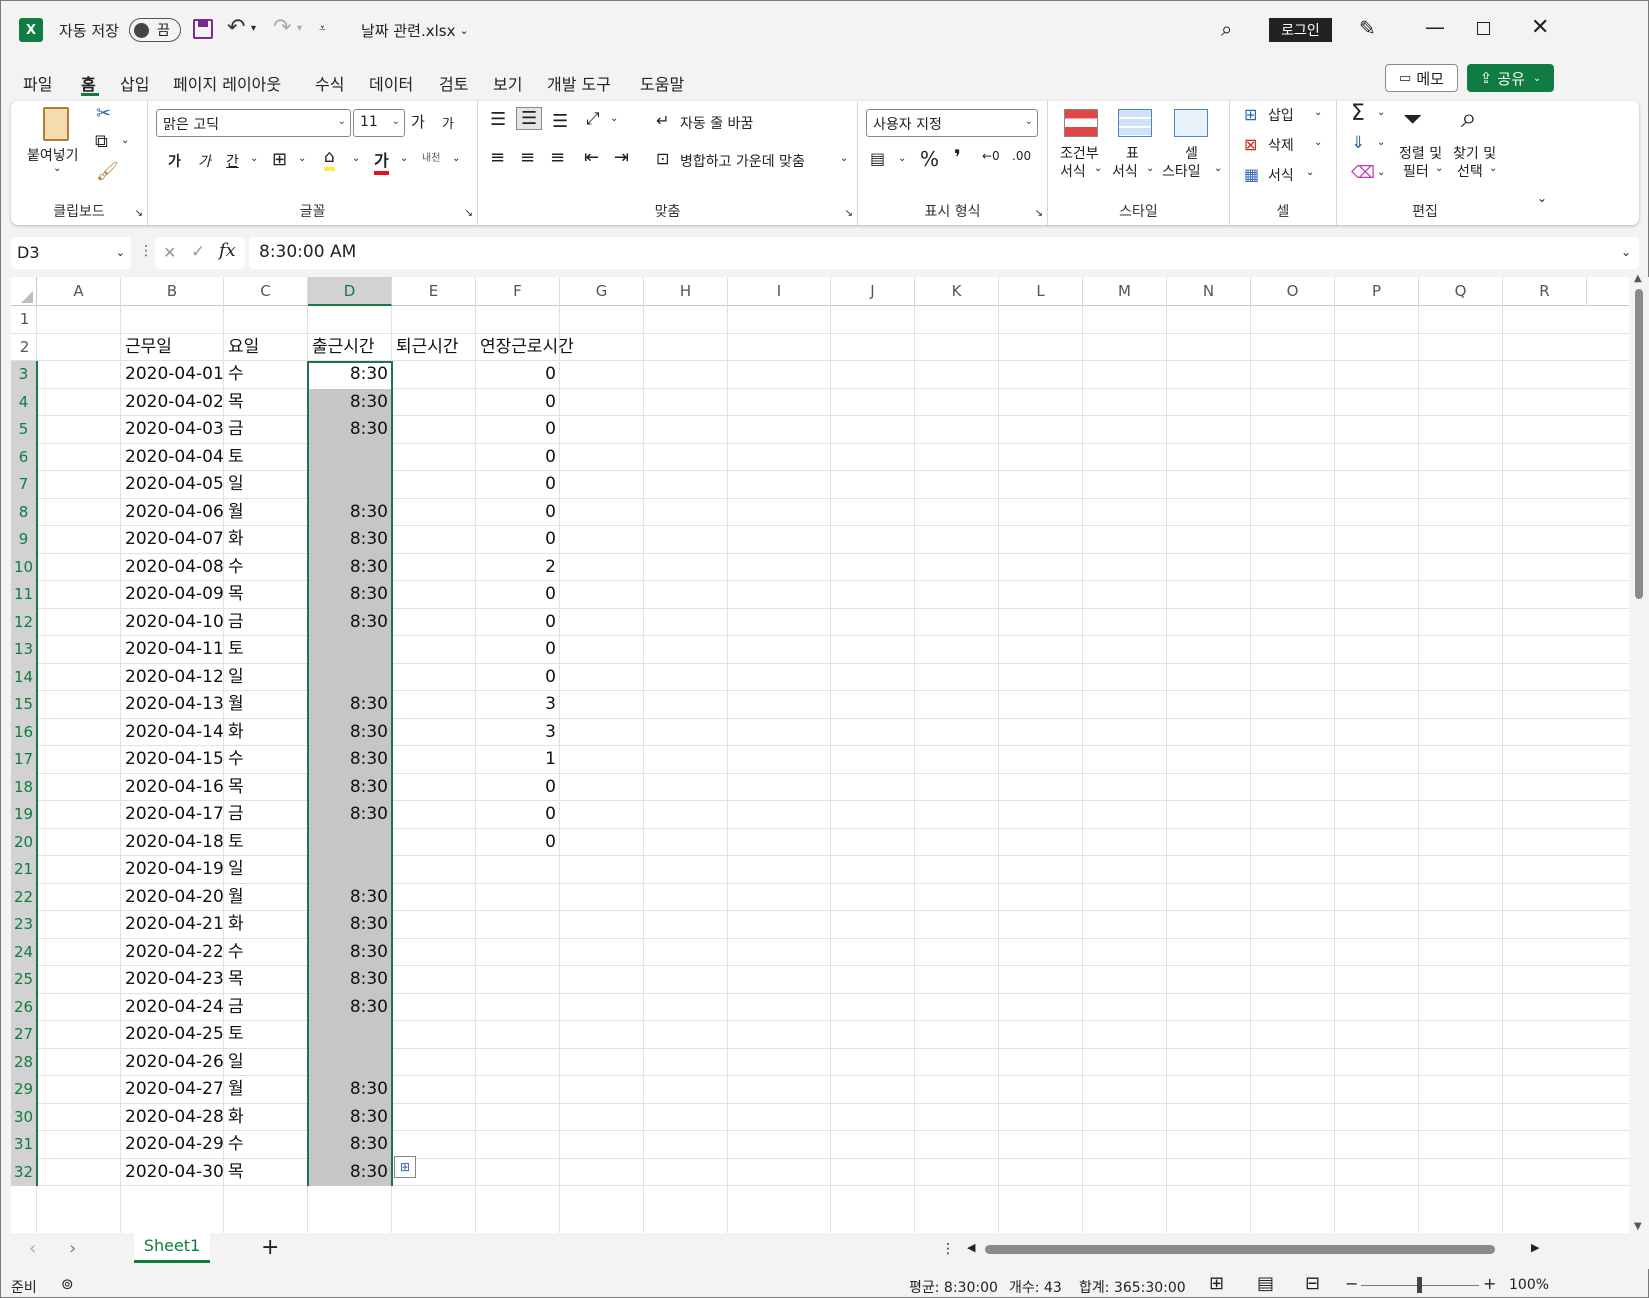  What do you see at coordinates (266, 1063) in the screenshot?
I see `cell-c28: 일` at bounding box center [266, 1063].